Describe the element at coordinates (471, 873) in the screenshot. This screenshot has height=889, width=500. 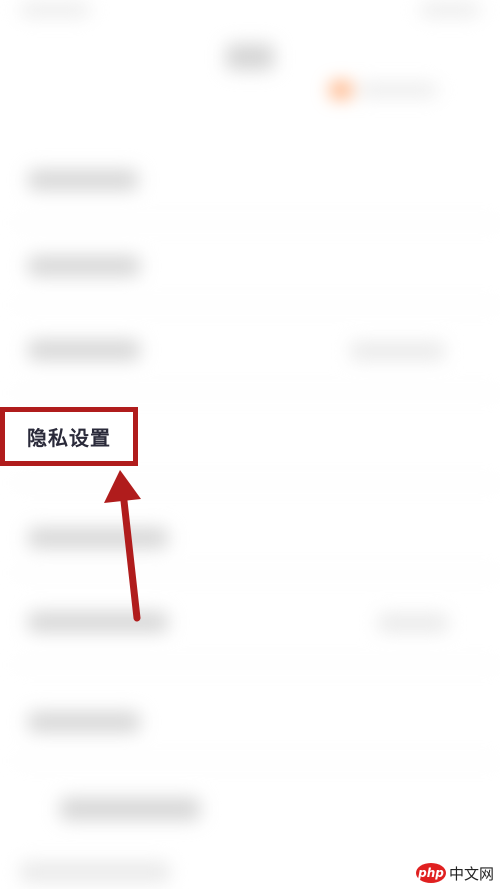
I see `watermark-text: 中文网` at that location.